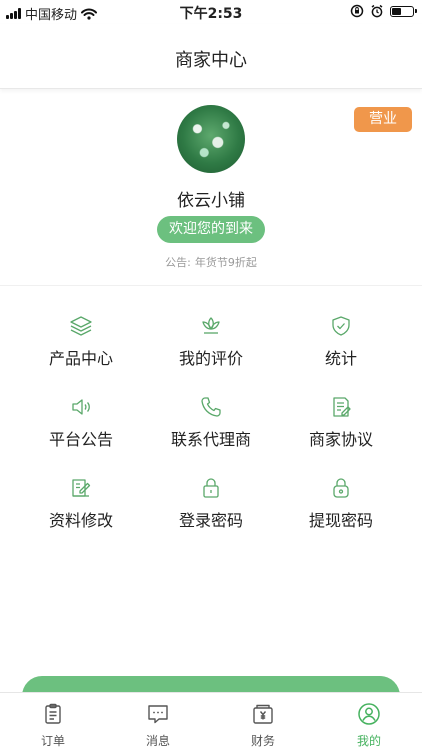  Describe the element at coordinates (81, 488) in the screenshot. I see `edit-icon` at that location.